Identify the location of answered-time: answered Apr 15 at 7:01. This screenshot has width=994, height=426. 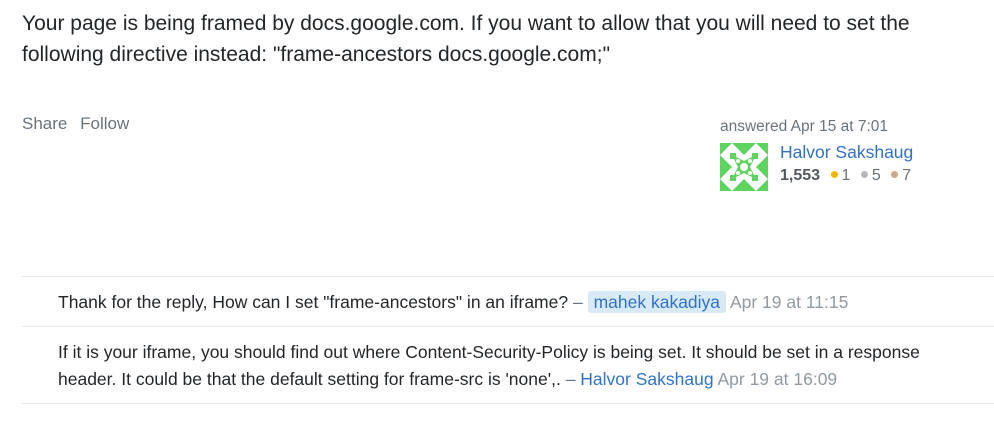
(804, 126).